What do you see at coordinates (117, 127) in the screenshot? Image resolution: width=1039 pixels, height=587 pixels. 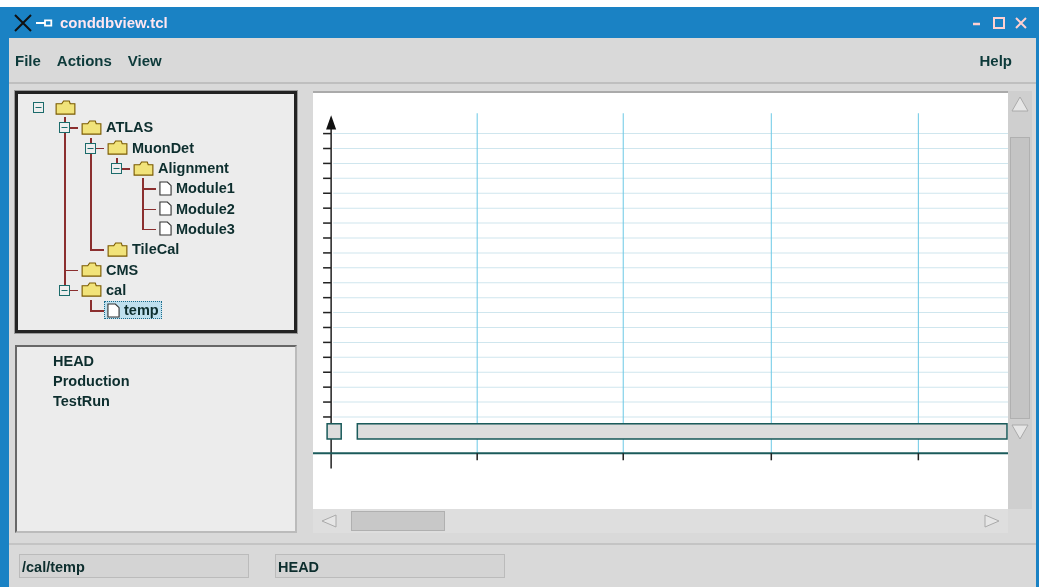 I see `tree-item: ATLAS` at bounding box center [117, 127].